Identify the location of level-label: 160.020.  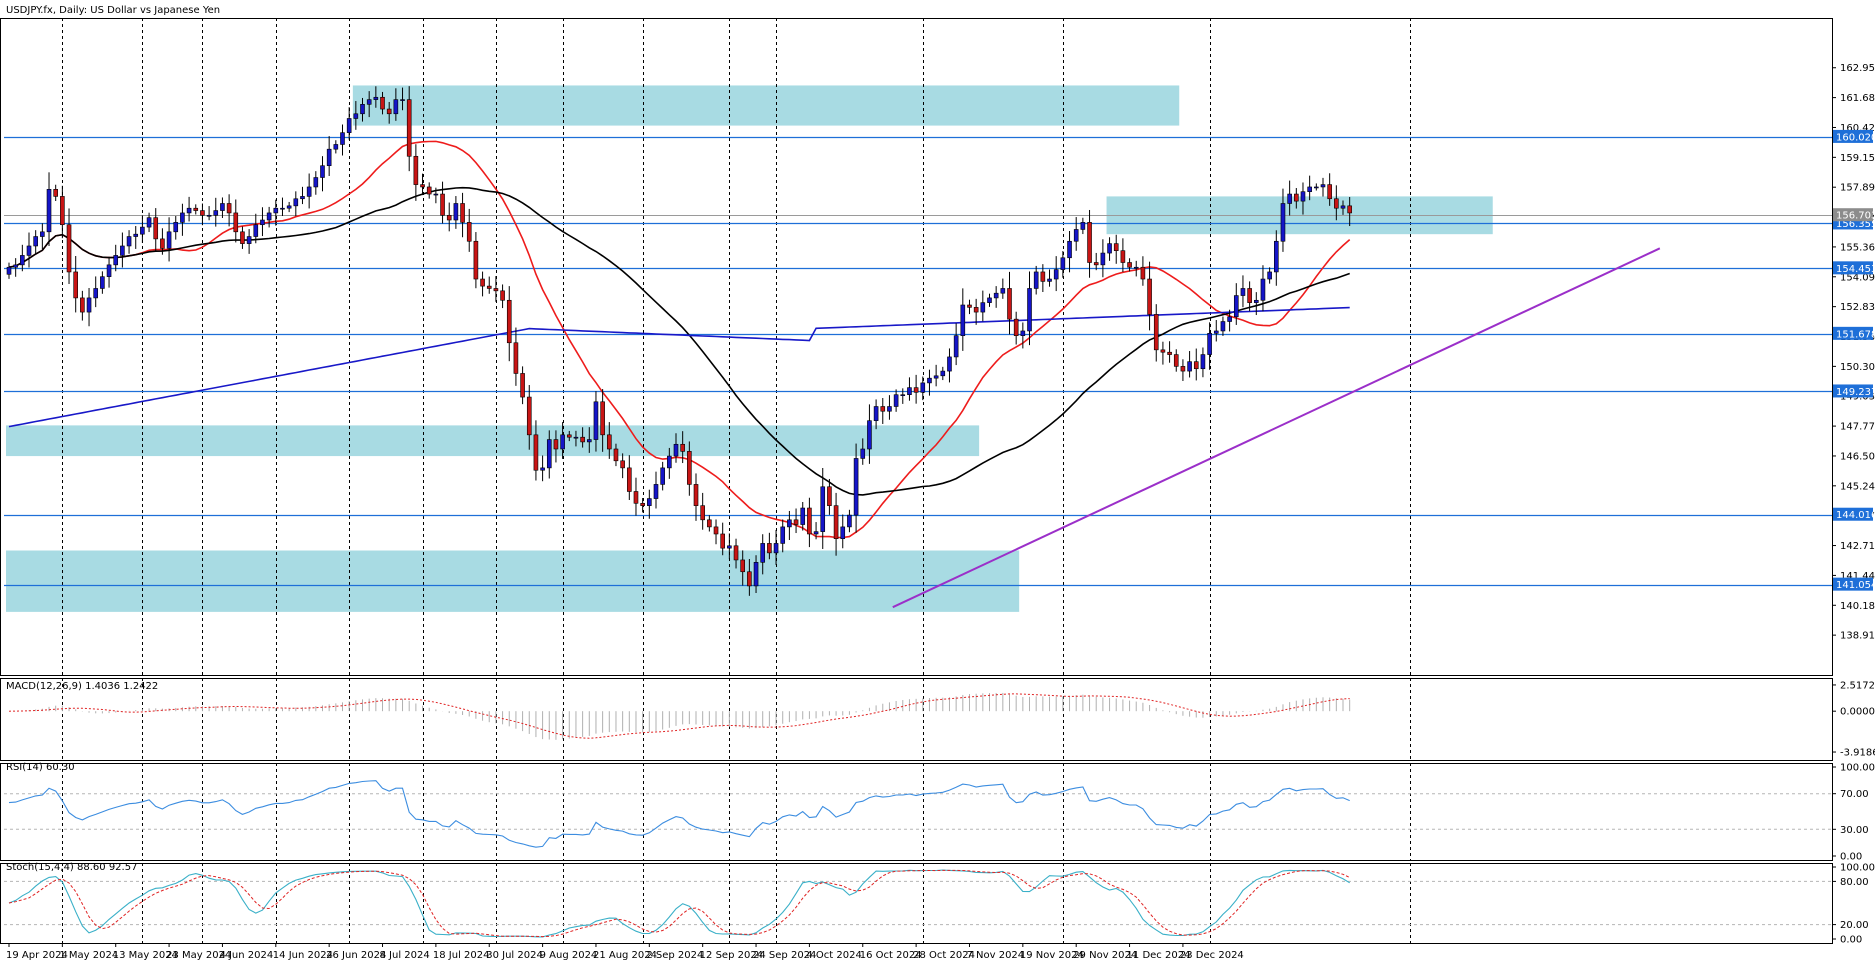
(1855, 137).